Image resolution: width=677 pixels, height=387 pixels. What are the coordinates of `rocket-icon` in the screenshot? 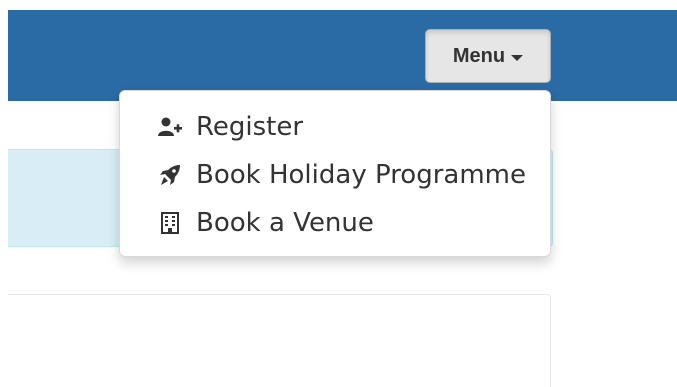 It's located at (170, 175).